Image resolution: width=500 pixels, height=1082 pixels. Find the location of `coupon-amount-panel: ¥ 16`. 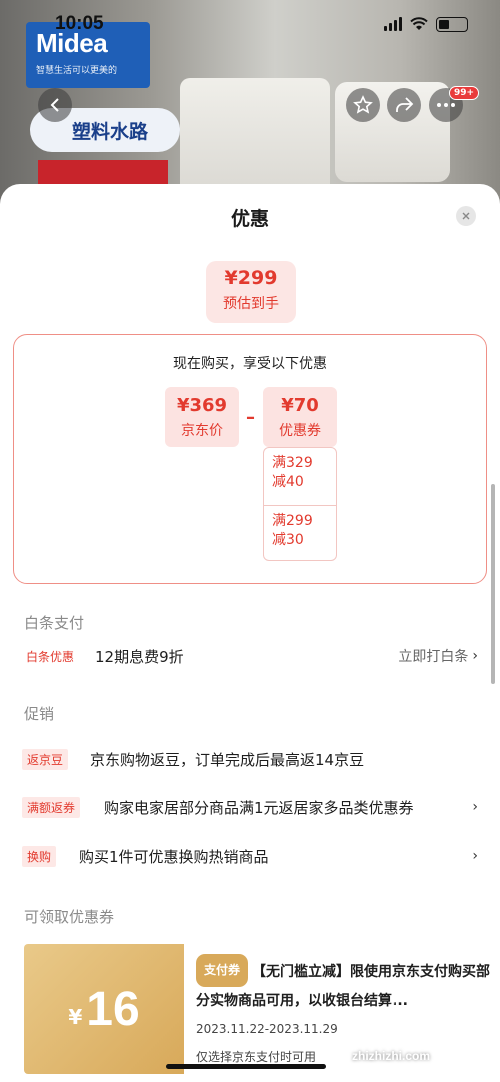

coupon-amount-panel: ¥ 16 is located at coordinates (104, 1009).